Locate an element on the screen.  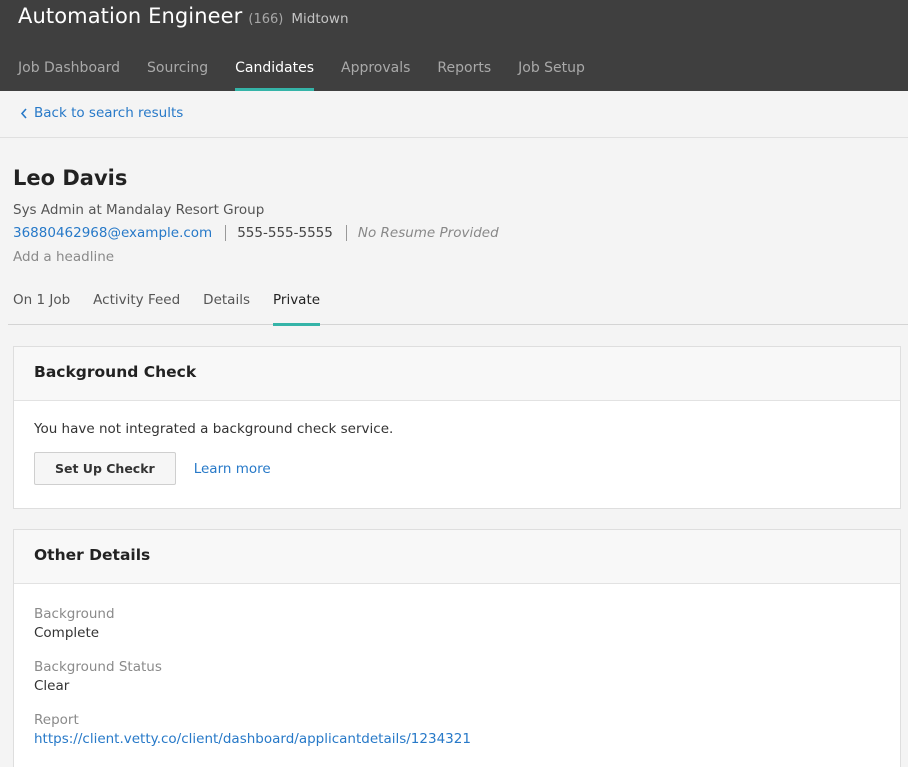
nav-job-dashboard: Job Dashboard is located at coordinates (69, 75).